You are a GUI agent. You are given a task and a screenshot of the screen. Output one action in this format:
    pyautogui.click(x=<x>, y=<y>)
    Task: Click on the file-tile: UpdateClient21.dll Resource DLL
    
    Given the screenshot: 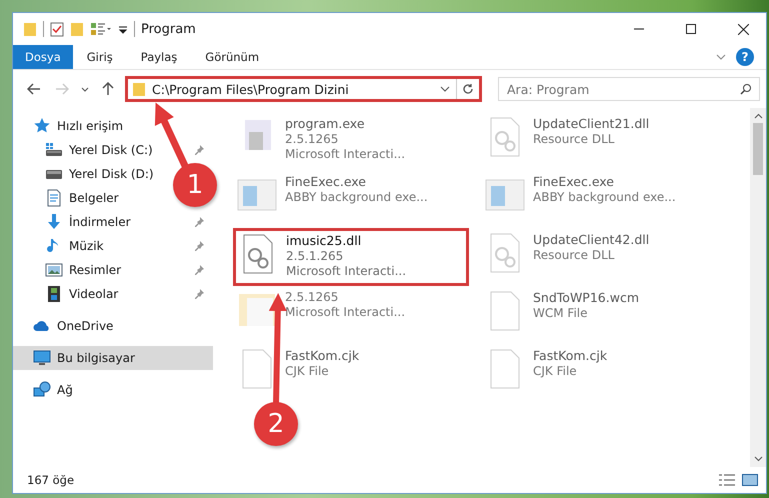 What is the action you would take?
    pyautogui.click(x=599, y=141)
    